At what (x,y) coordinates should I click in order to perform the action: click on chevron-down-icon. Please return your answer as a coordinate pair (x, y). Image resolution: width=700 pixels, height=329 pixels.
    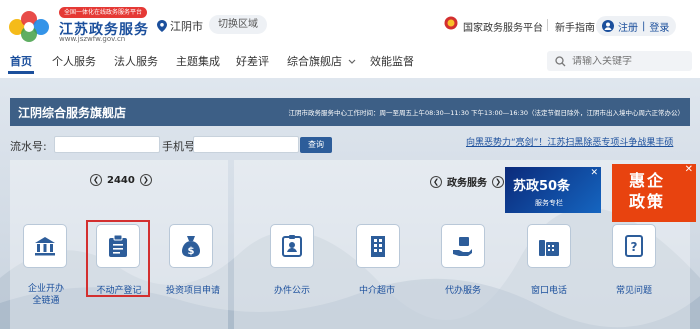
    Looking at the image, I should click on (351, 61).